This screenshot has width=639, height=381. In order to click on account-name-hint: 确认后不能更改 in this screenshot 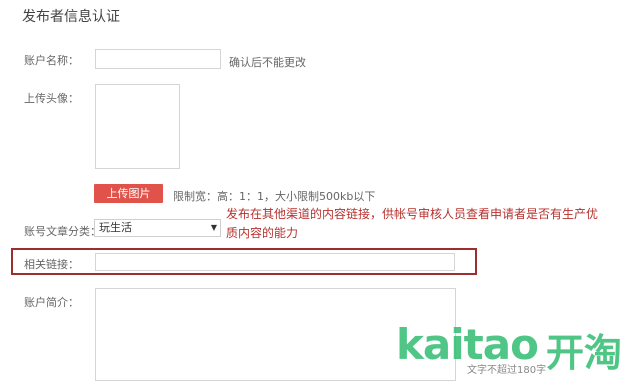, I will do `click(267, 62)`.